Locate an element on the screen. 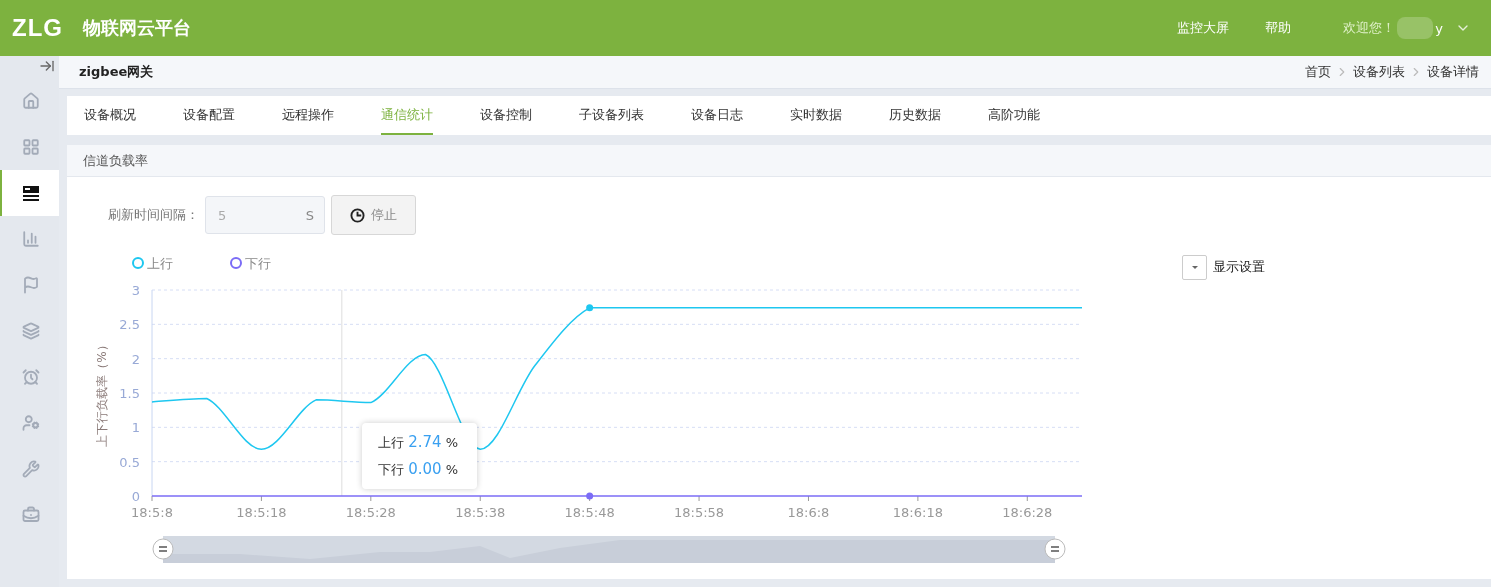 The height and width of the screenshot is (587, 1491). toolbox-icon is located at coordinates (30, 515).